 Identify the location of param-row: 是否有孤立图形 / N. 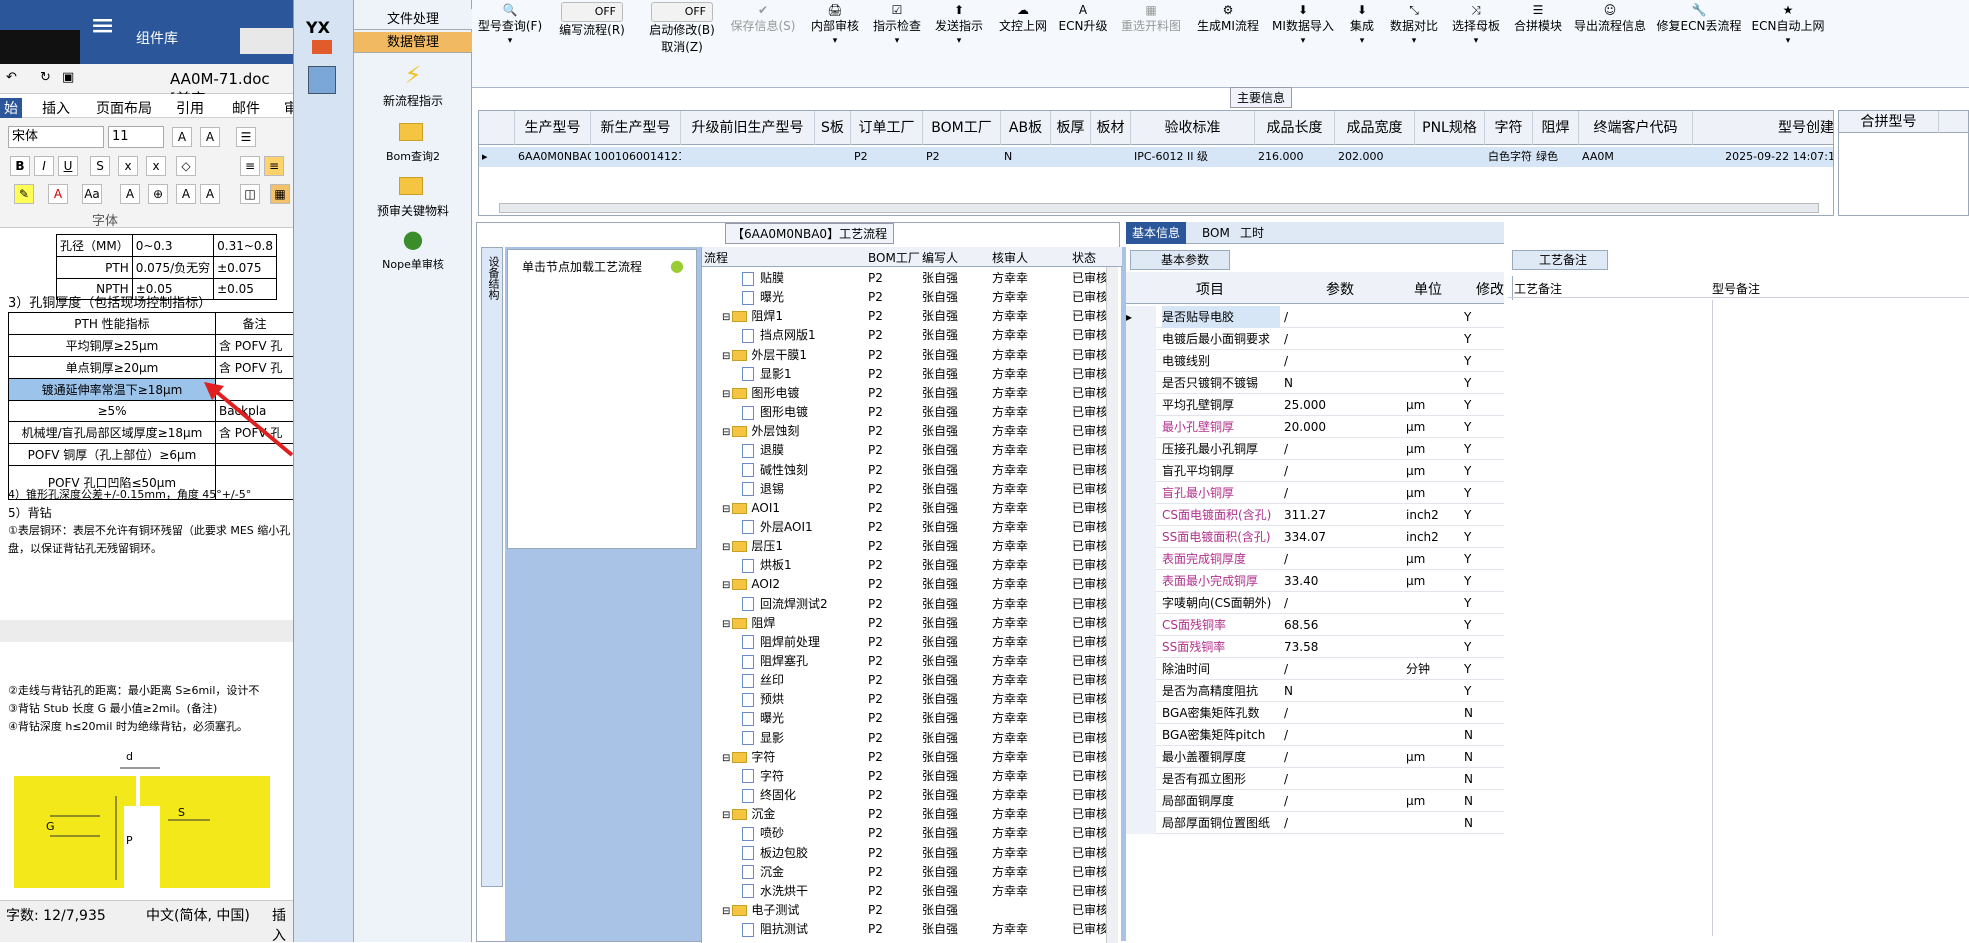
(1315, 779).